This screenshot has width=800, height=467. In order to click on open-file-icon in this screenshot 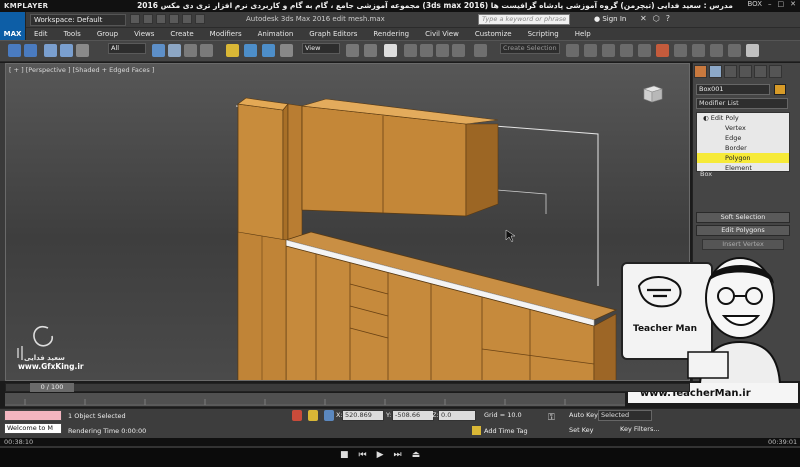, I will do `click(148, 19)`.